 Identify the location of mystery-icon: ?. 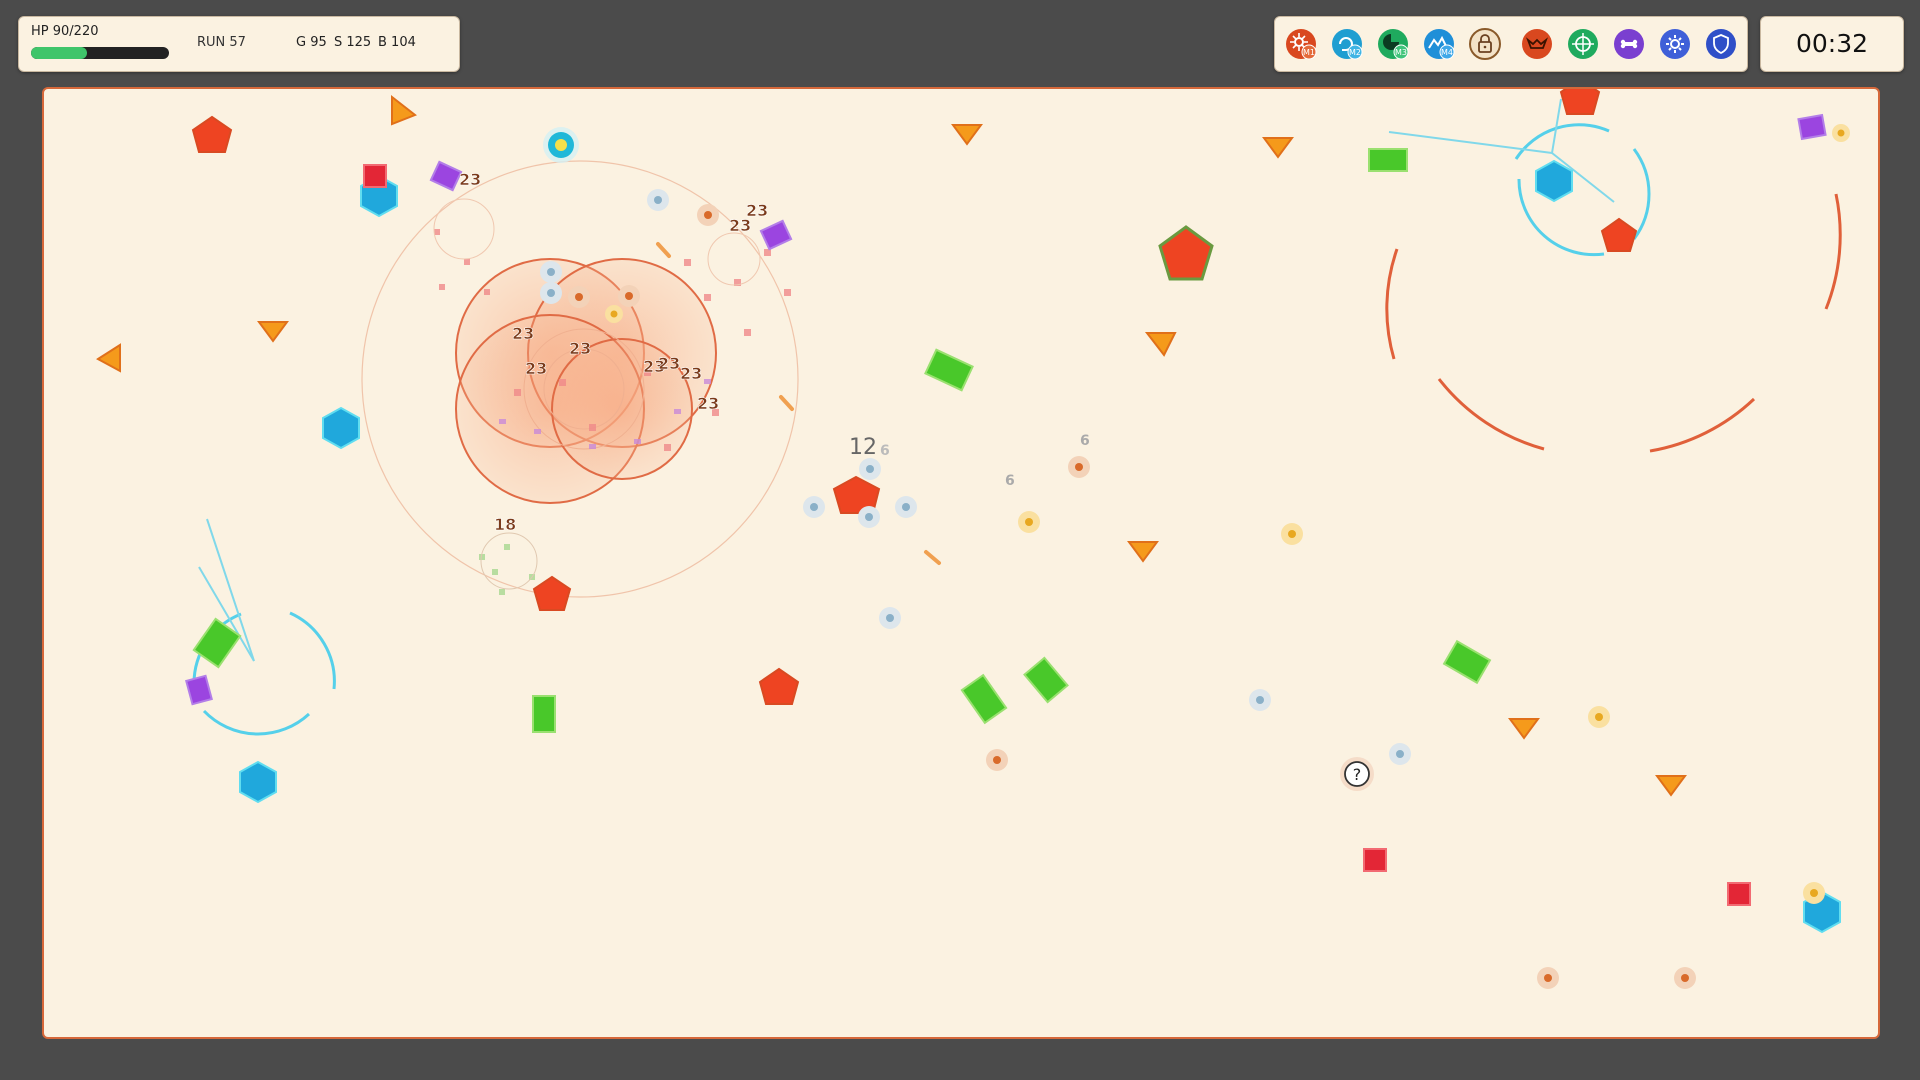
(1357, 774).